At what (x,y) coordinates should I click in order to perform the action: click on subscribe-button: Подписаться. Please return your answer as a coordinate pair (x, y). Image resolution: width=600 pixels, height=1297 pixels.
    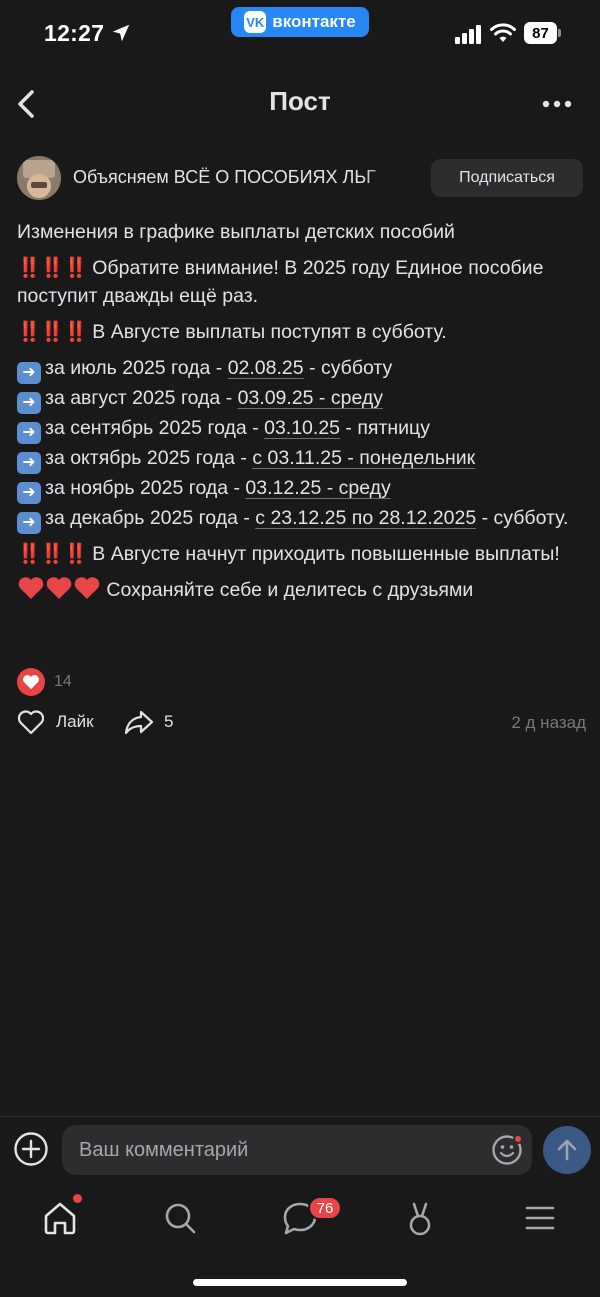
    Looking at the image, I should click on (507, 178).